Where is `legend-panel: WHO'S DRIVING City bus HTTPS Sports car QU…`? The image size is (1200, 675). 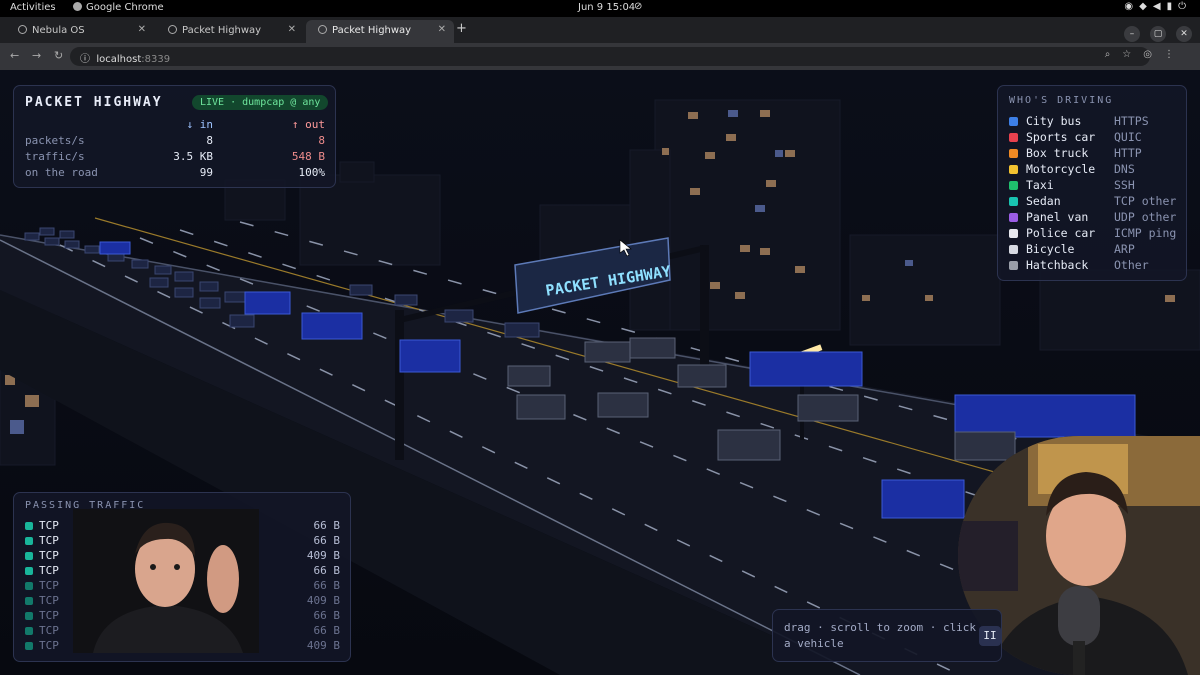
legend-panel: WHO'S DRIVING City bus HTTPS Sports car QU… is located at coordinates (1092, 183).